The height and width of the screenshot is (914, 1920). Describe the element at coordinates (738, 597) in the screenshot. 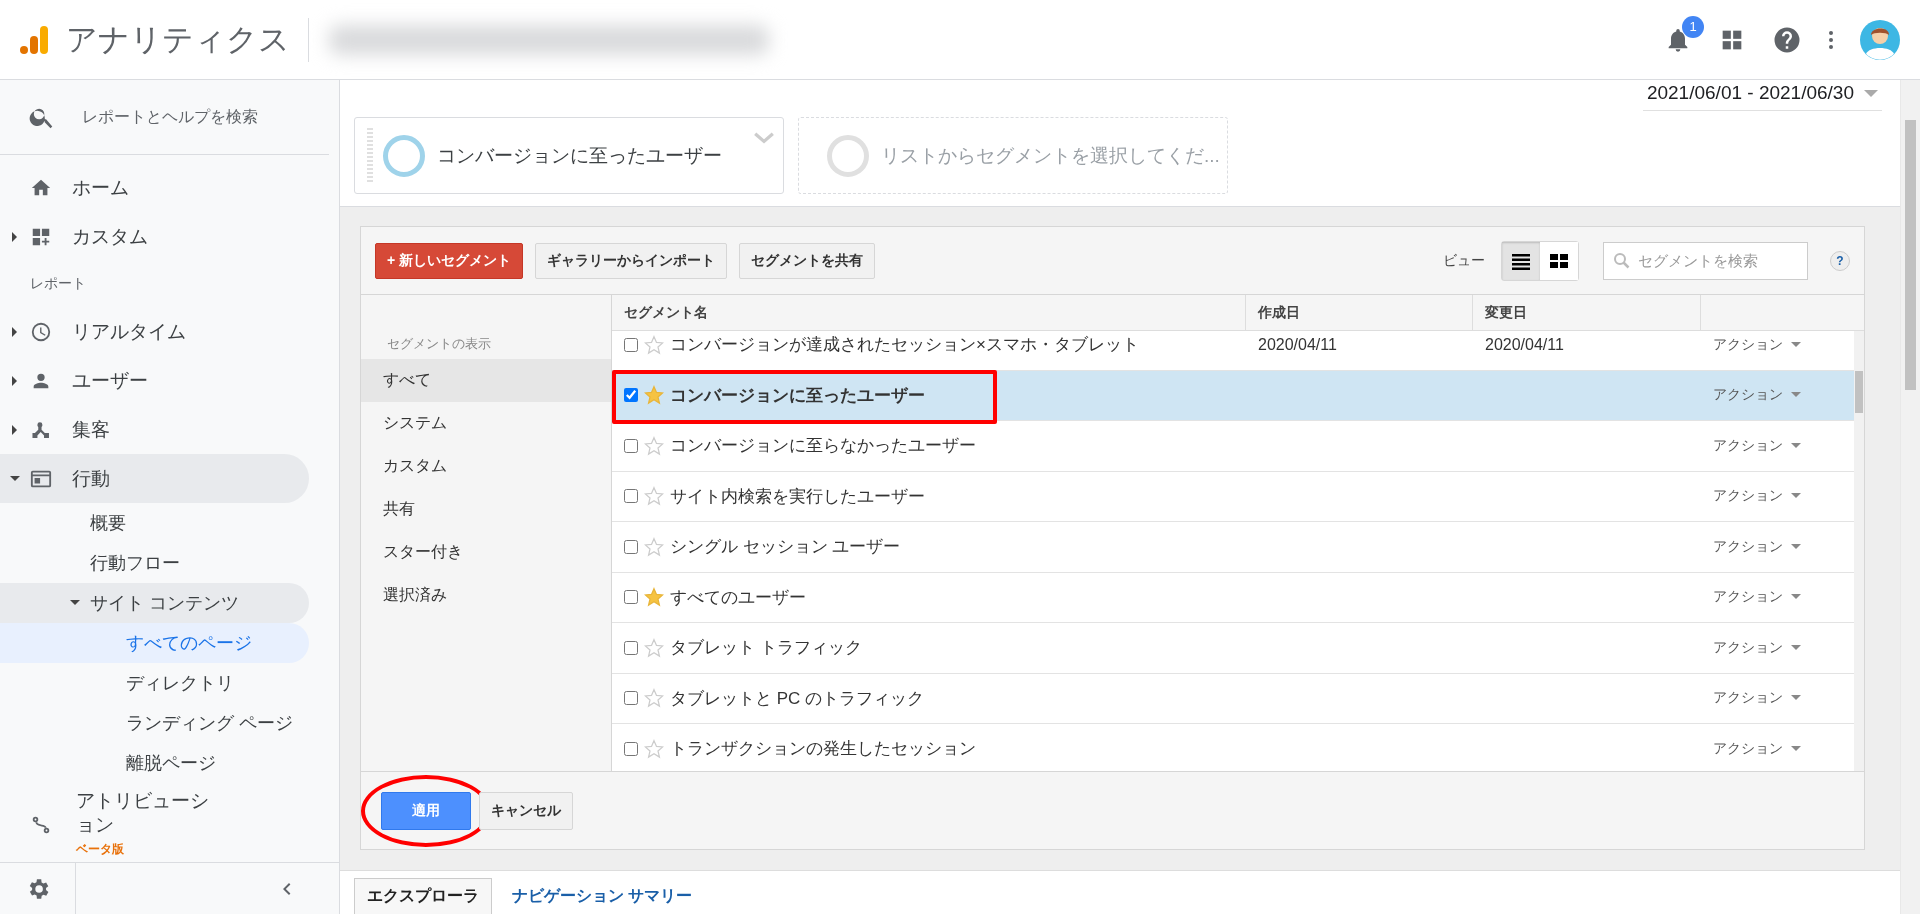

I see `segment-name: すべてのユーザー` at that location.